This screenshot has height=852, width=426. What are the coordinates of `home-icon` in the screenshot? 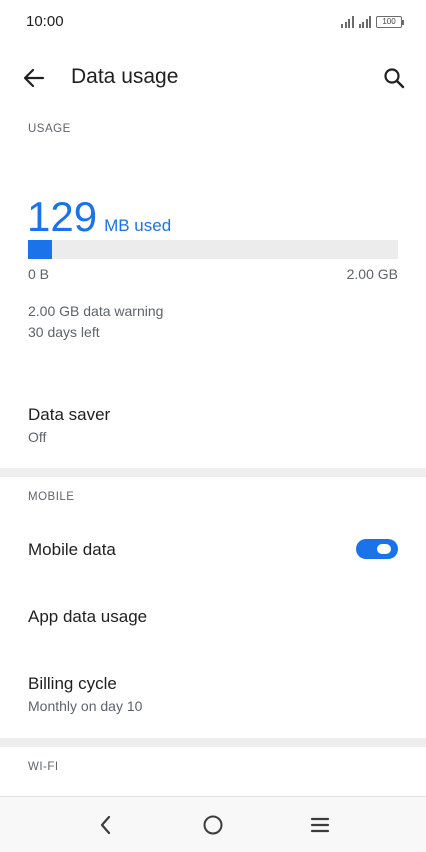 It's located at (213, 825).